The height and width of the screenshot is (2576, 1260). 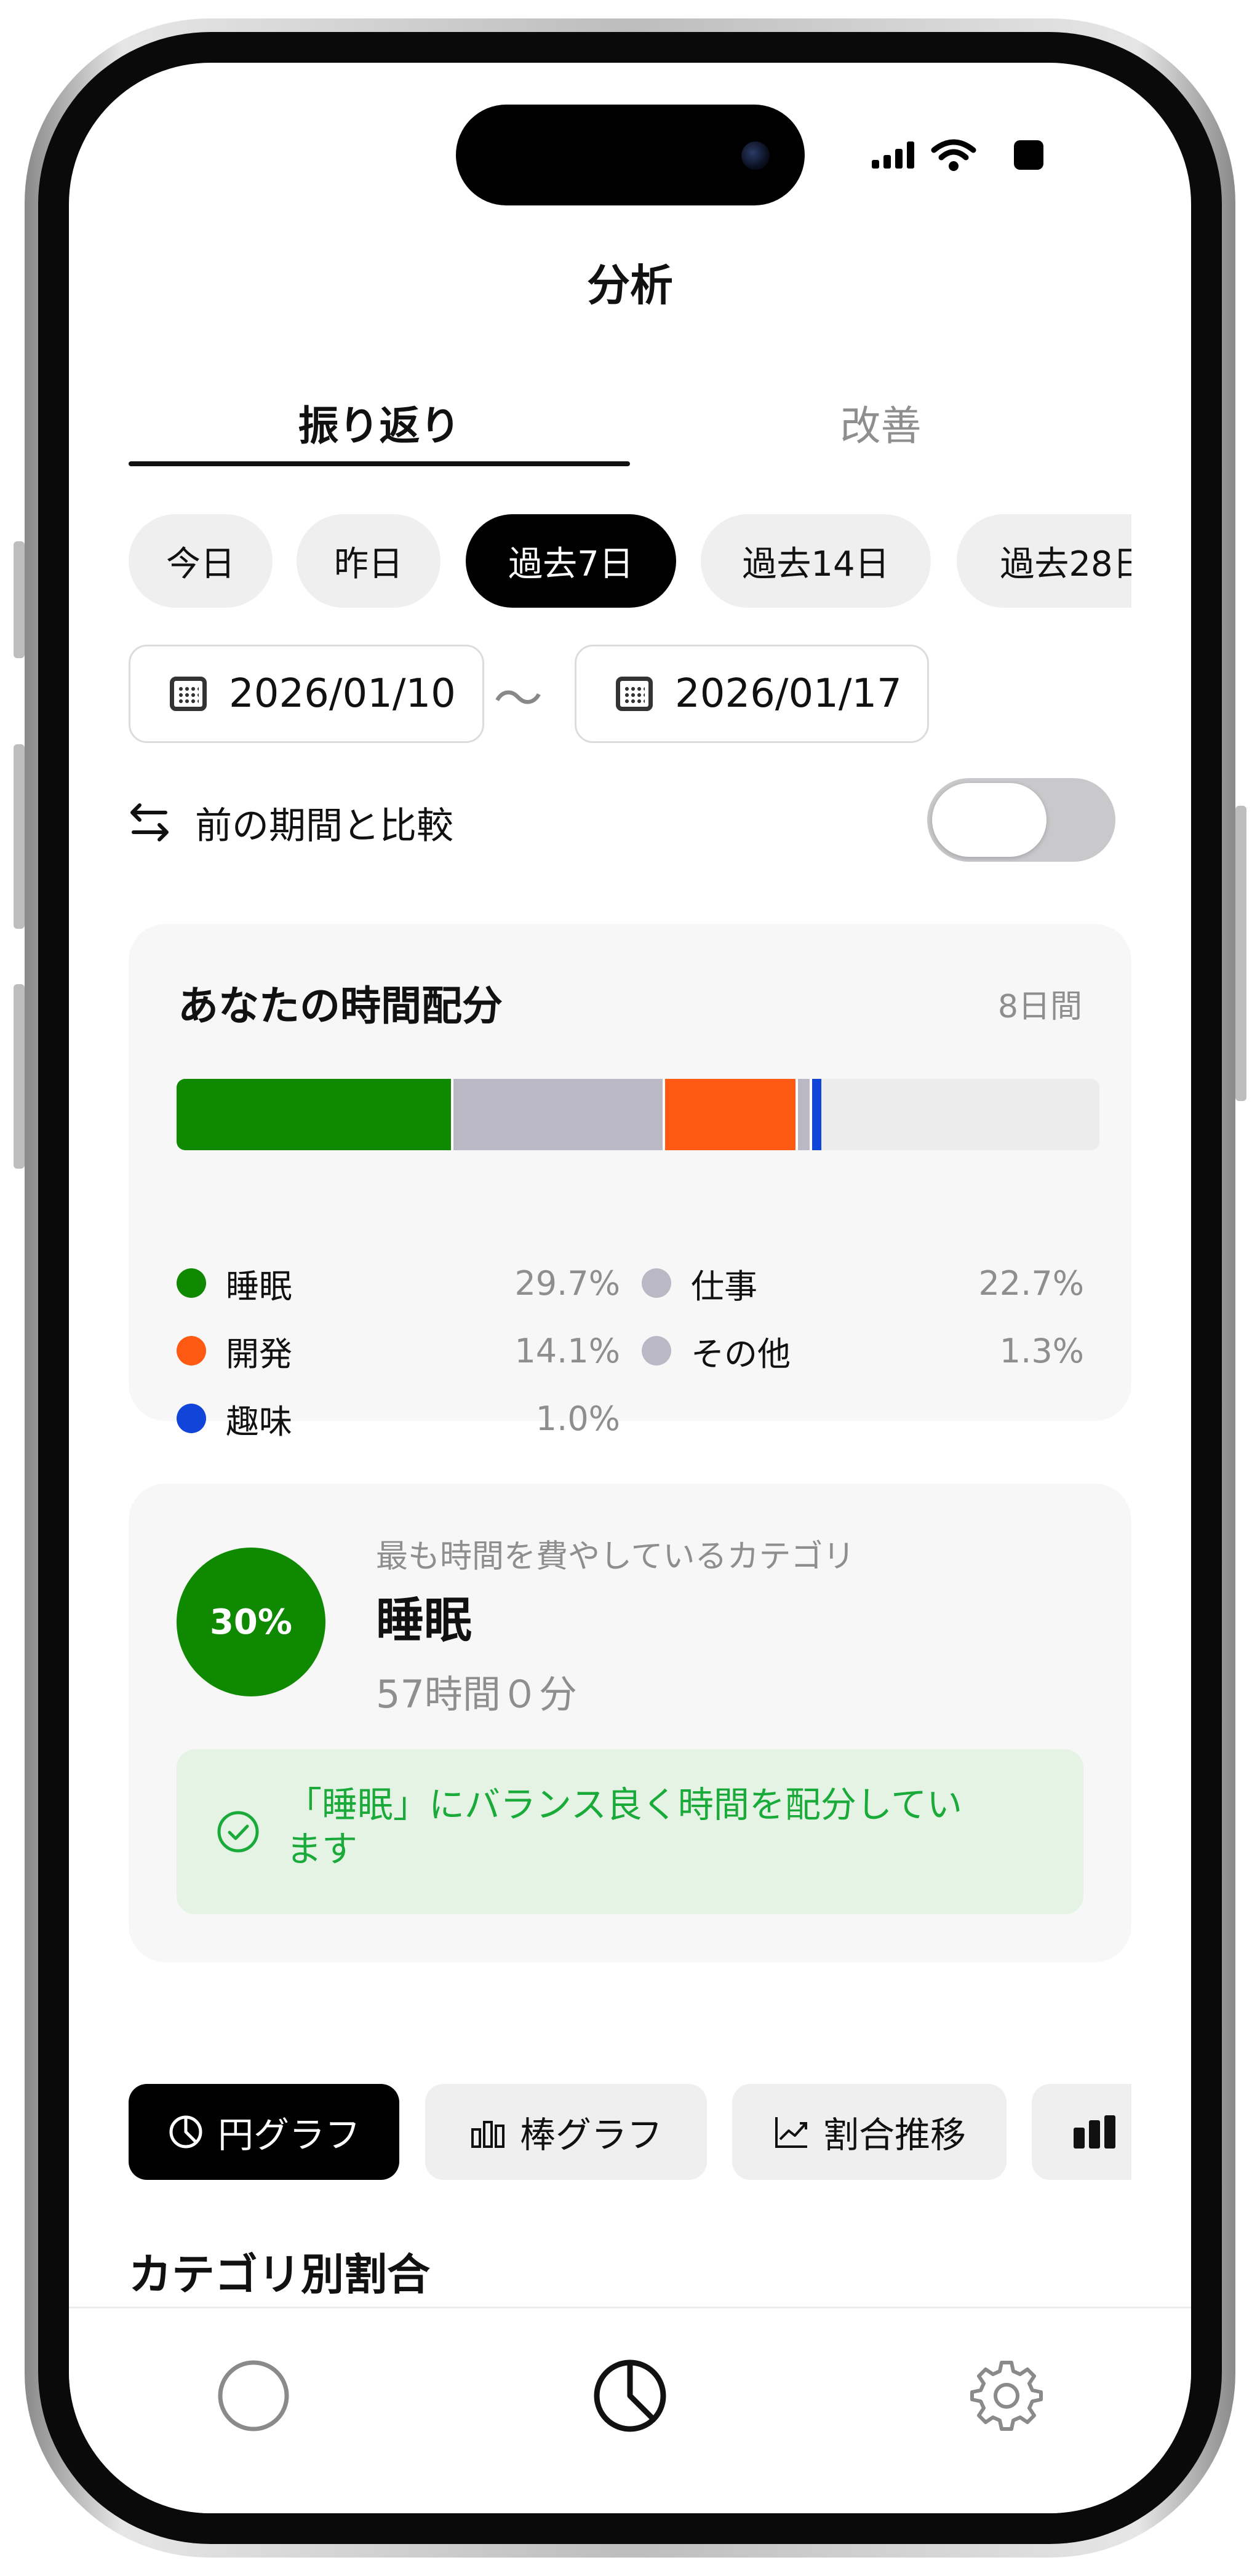 I want to click on graph-tab-bar: 棒グラフ, so click(x=566, y=2132).